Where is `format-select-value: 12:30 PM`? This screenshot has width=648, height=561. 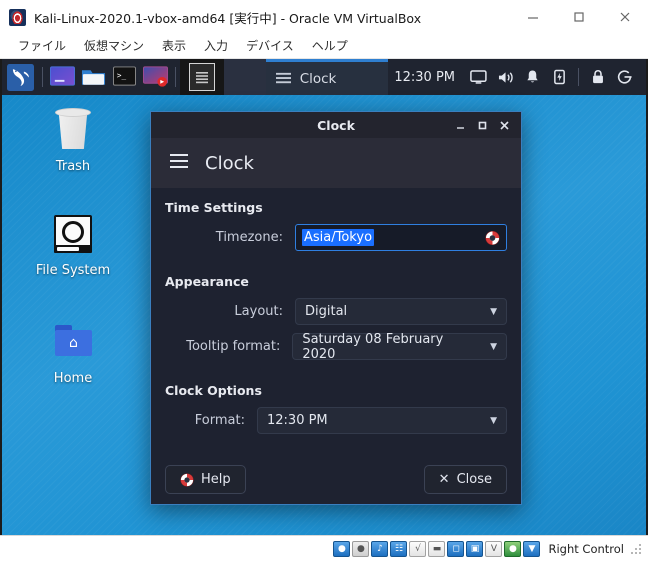
format-select-value: 12:30 PM is located at coordinates (297, 420).